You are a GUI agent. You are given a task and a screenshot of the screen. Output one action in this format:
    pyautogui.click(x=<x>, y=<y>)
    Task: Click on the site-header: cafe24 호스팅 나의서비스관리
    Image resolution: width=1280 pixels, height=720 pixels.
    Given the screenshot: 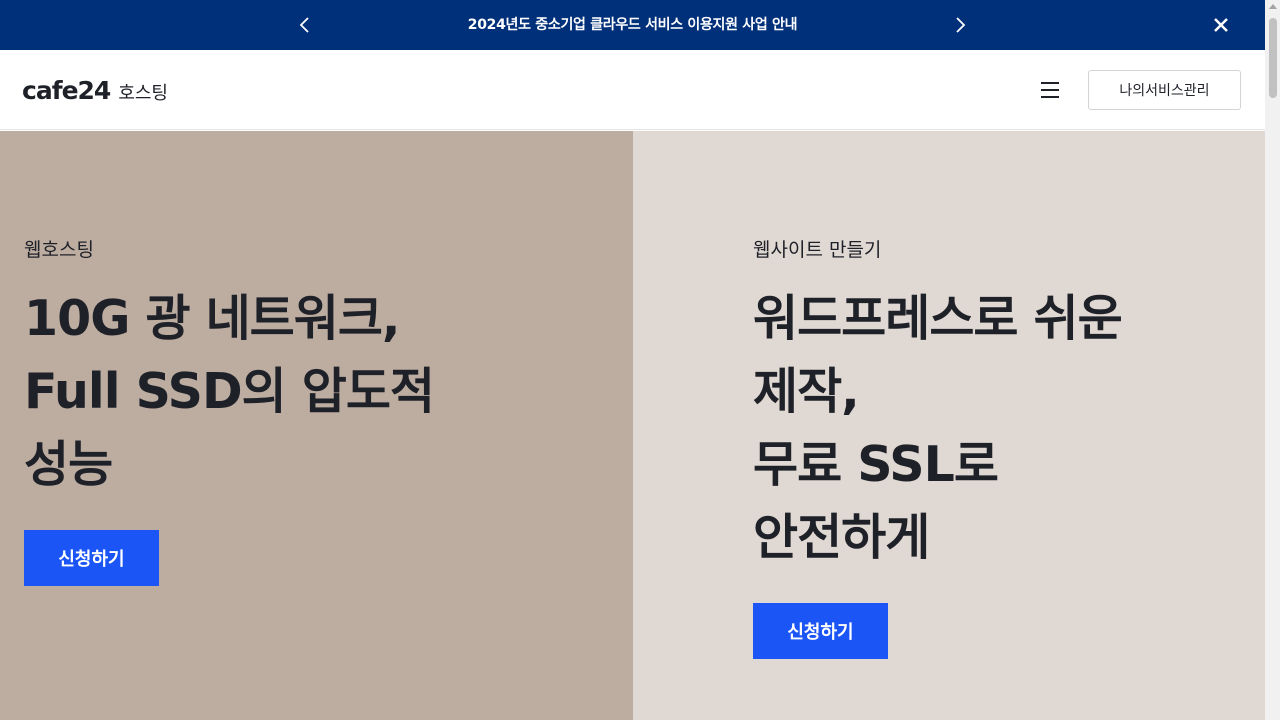 What is the action you would take?
    pyautogui.click(x=632, y=90)
    